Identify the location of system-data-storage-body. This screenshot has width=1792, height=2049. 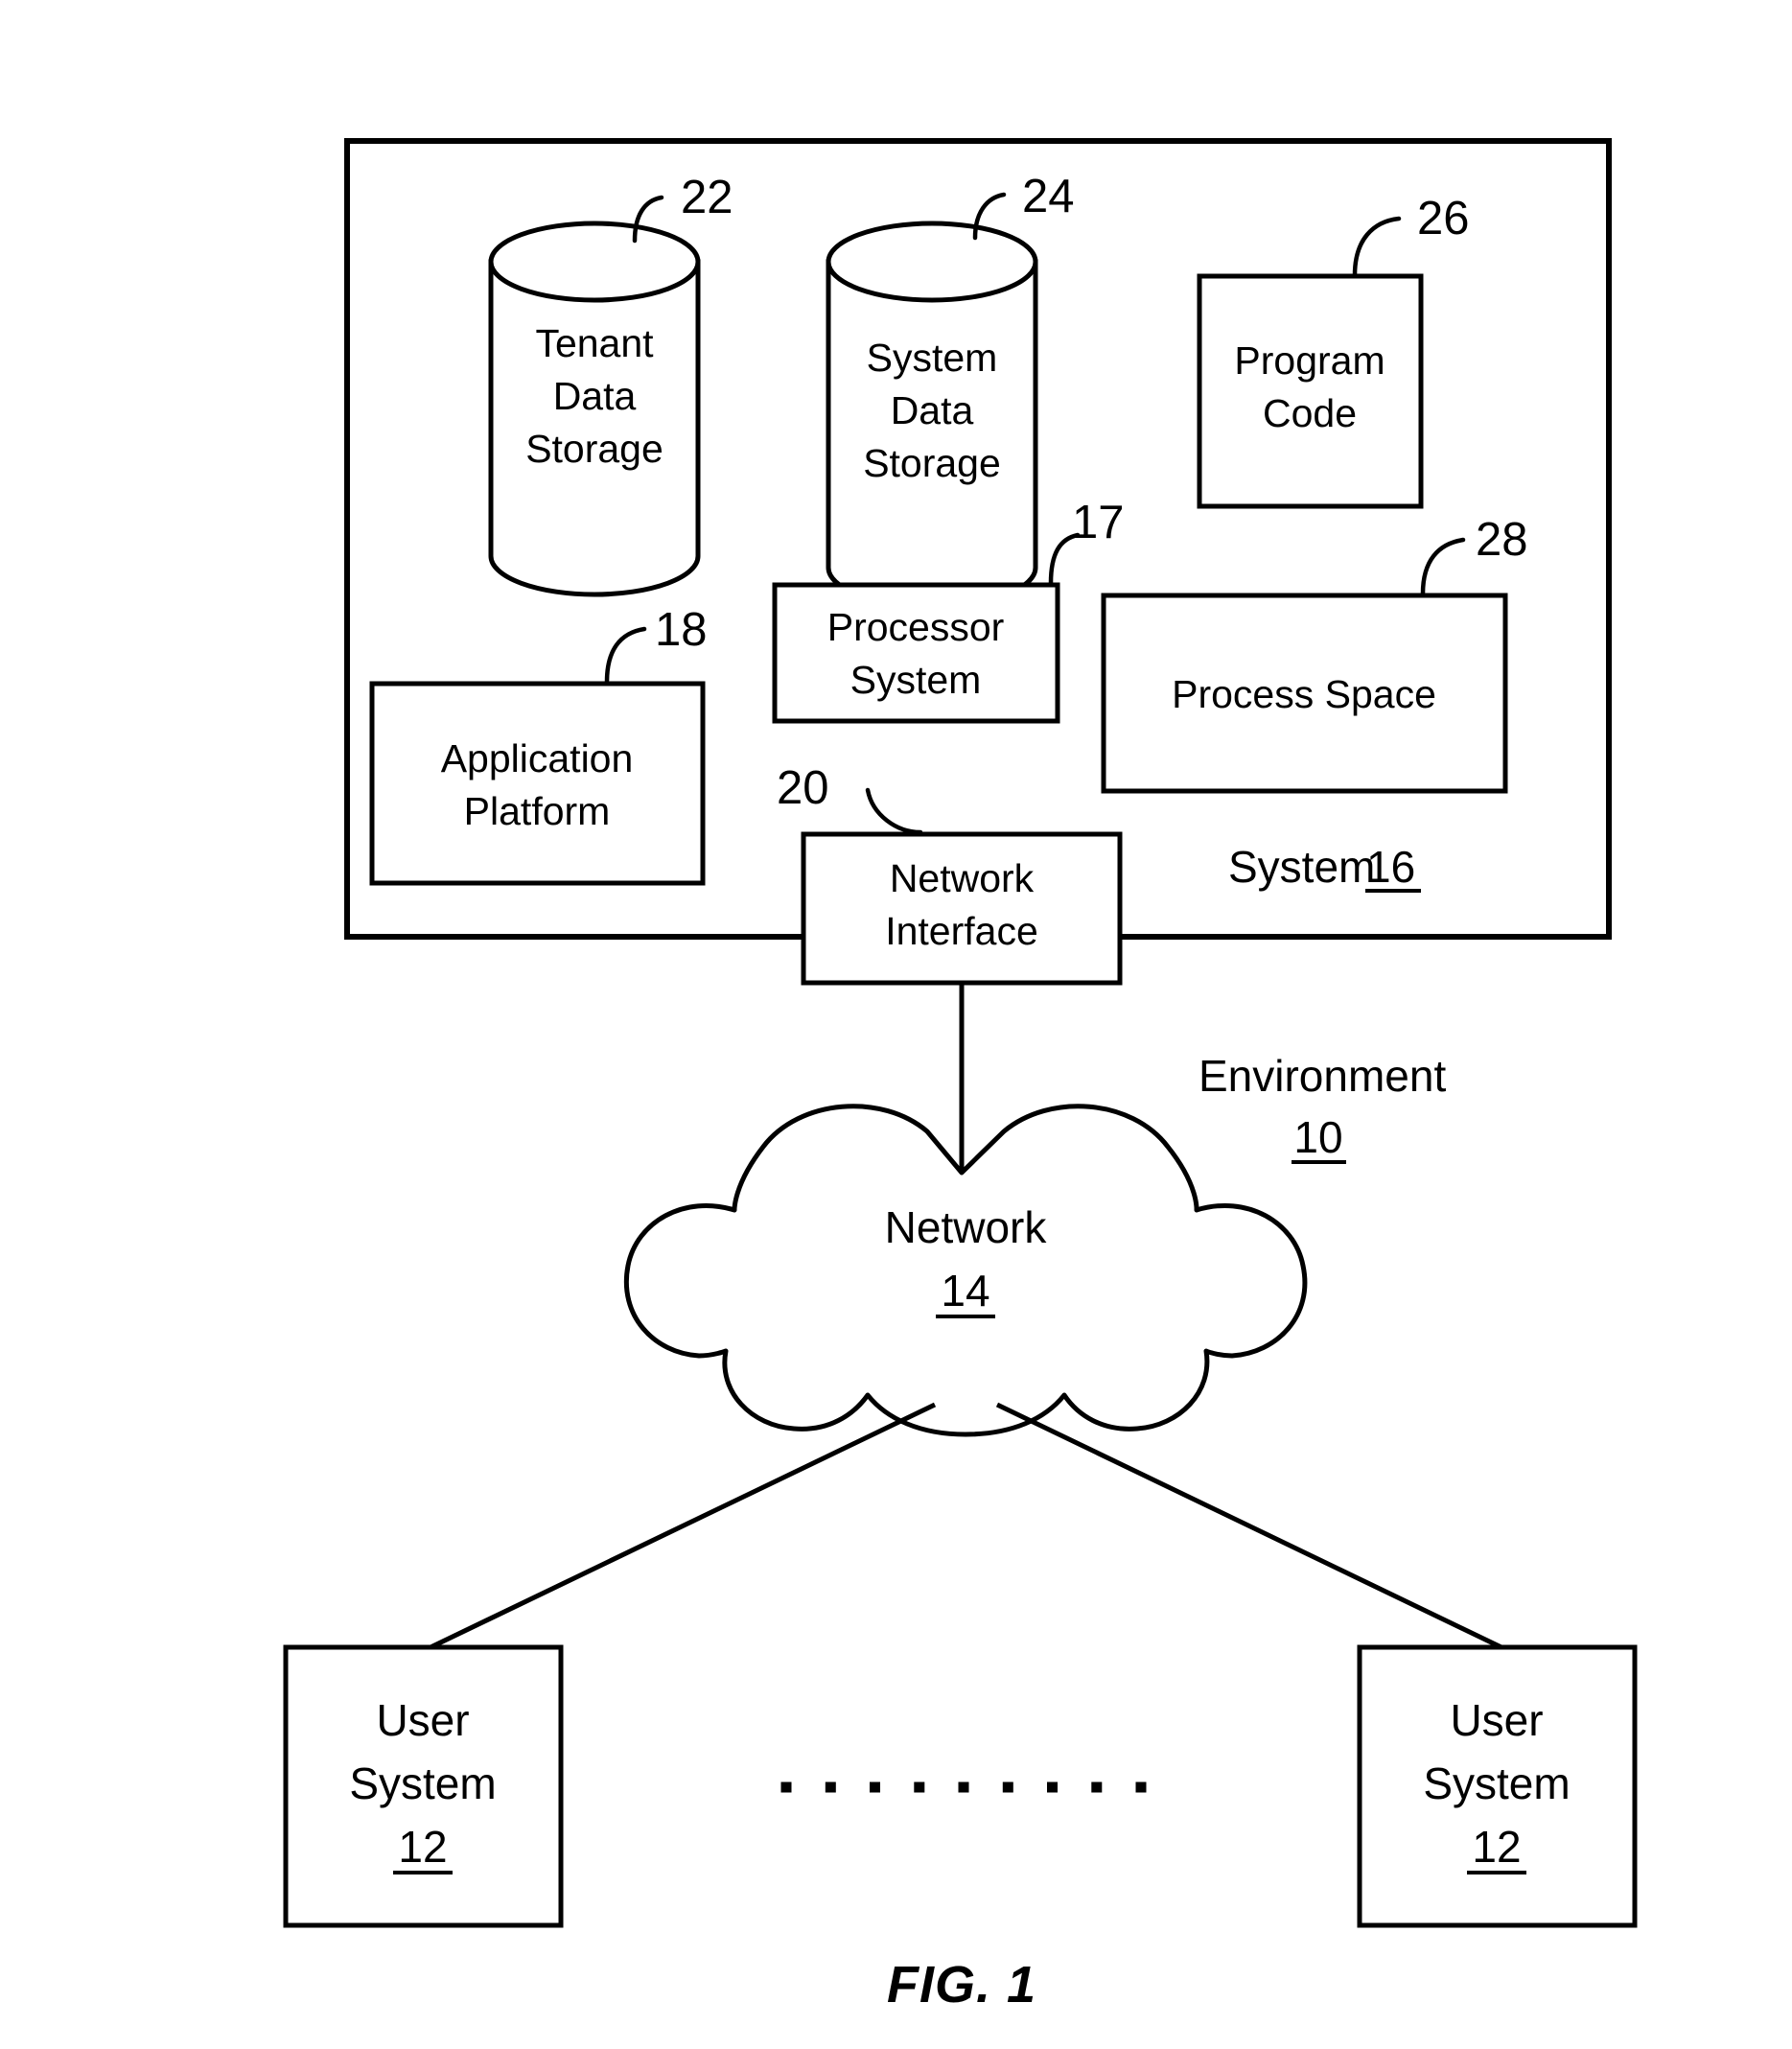
(932, 434).